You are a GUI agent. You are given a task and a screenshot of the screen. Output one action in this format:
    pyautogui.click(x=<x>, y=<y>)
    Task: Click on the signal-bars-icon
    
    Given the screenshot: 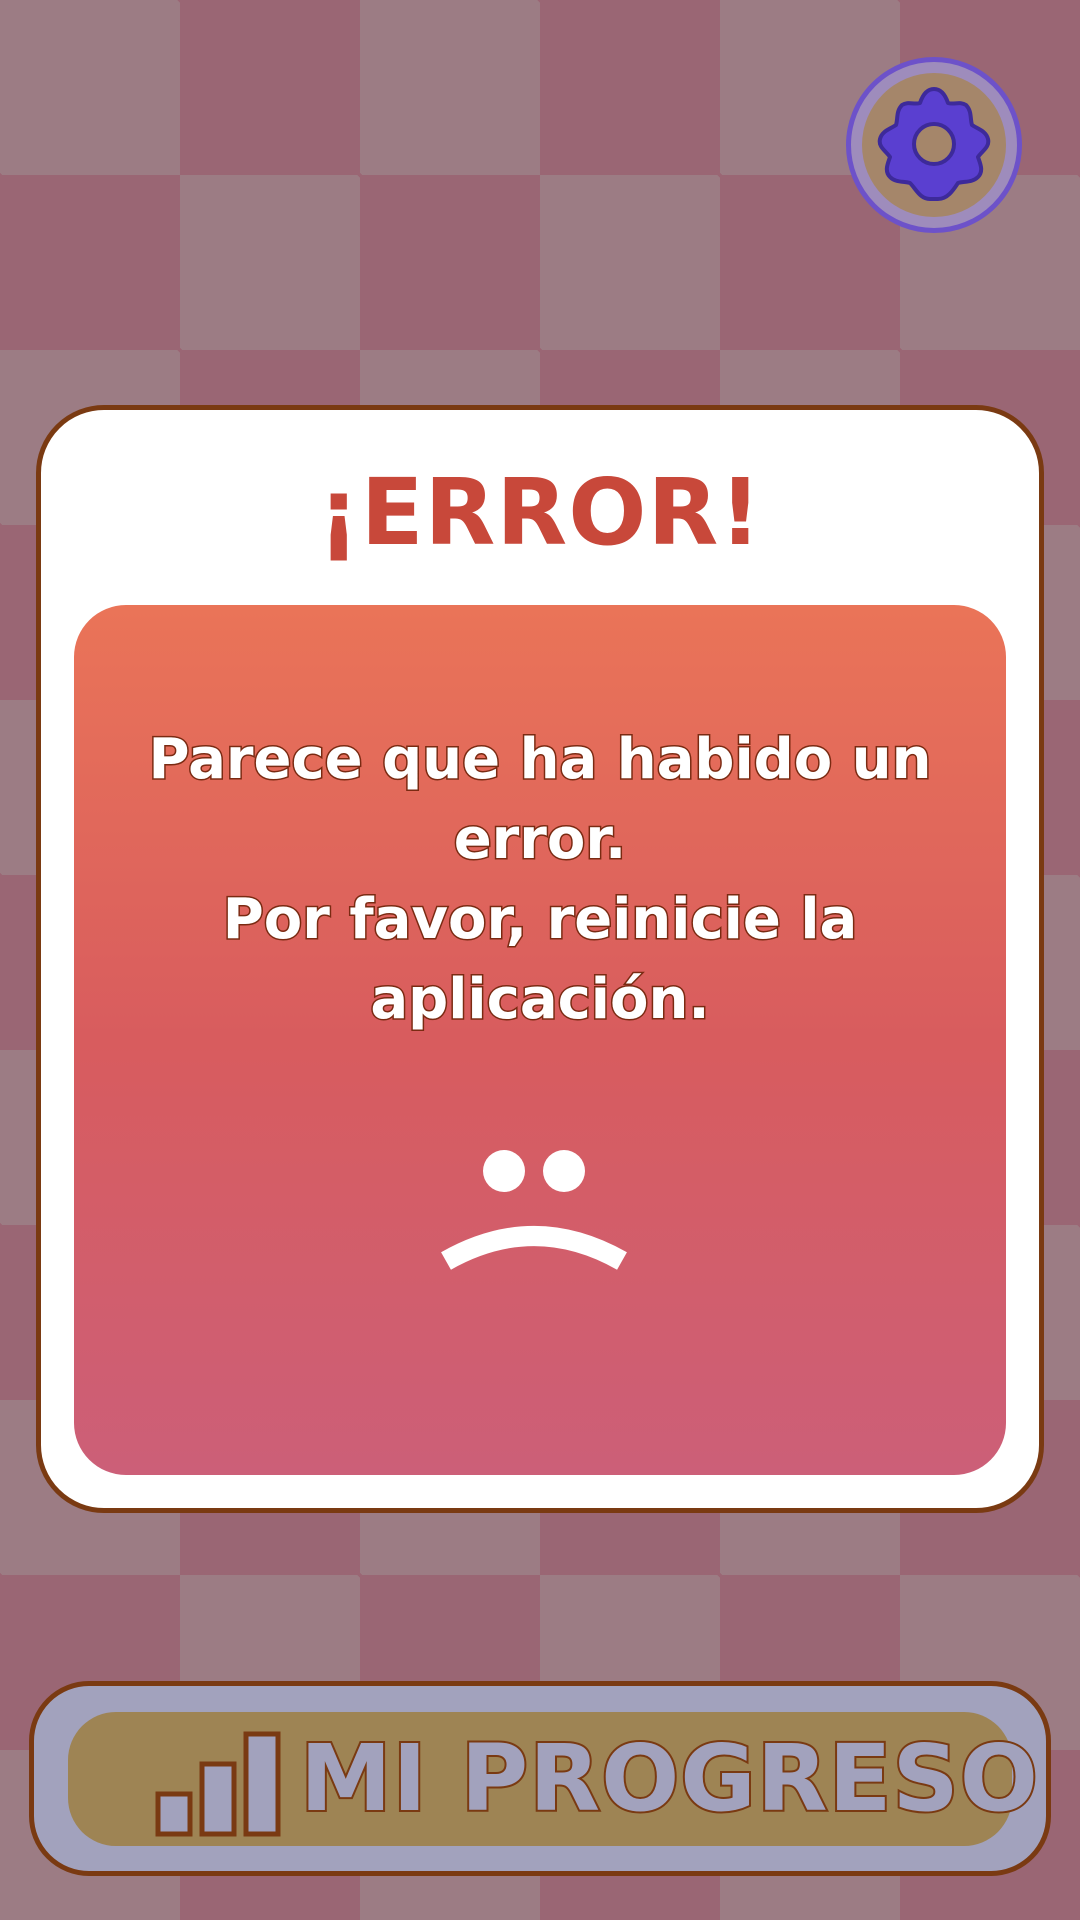 What is the action you would take?
    pyautogui.click(x=218, y=1784)
    